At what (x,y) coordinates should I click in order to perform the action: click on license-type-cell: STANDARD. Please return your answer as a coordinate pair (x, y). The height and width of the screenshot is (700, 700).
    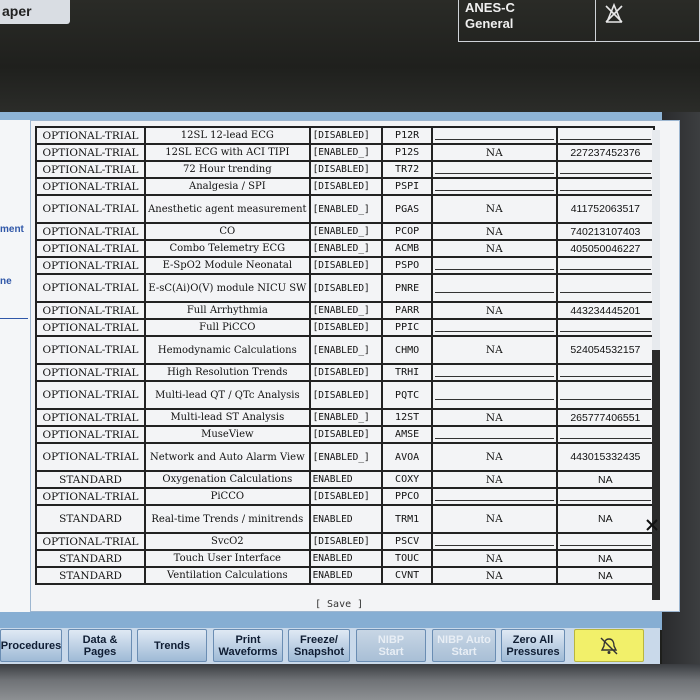
    Looking at the image, I should click on (90, 558).